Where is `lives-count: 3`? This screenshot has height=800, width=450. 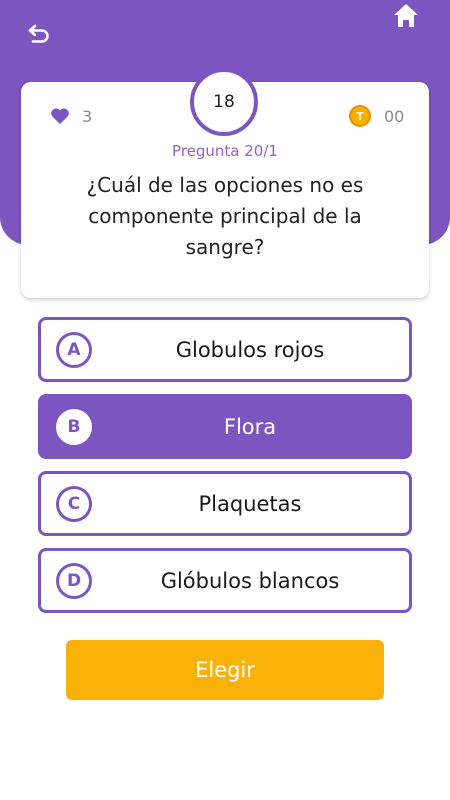 lives-count: 3 is located at coordinates (87, 116).